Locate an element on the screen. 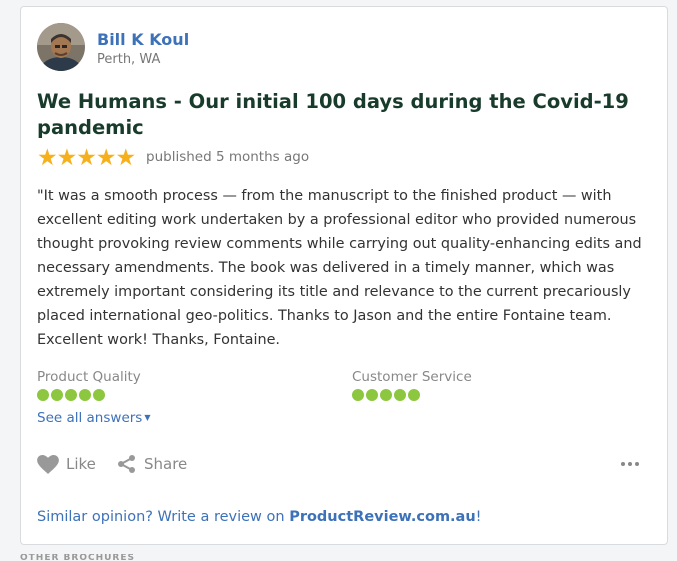  customer-service-rating is located at coordinates (386, 395).